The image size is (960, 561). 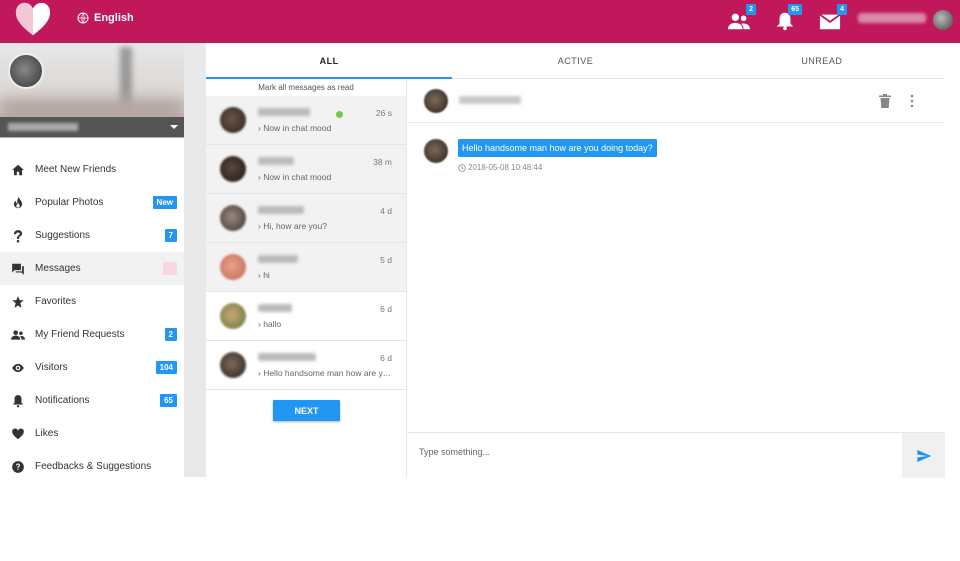 I want to click on eye-icon, so click(x=18, y=368).